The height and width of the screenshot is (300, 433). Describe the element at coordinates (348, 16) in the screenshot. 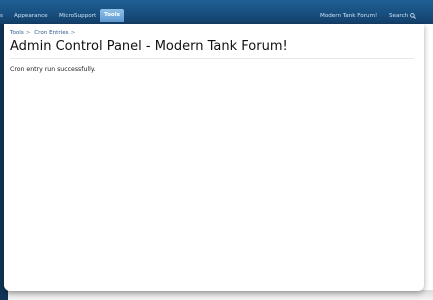

I see `forum-home-link: Modern Tank Forum!` at that location.